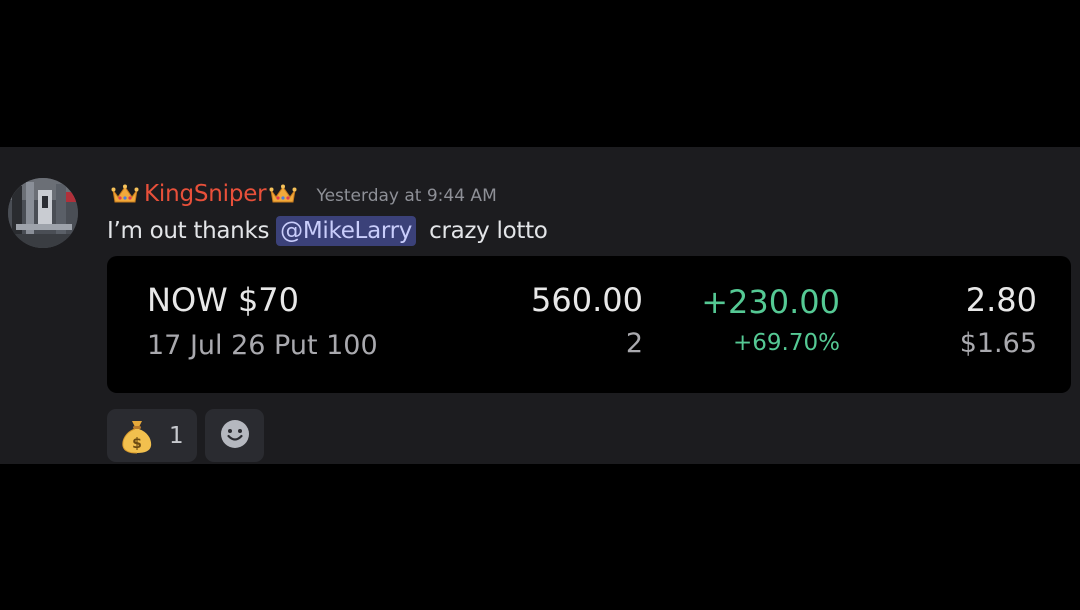  I want to click on user-mention: @MikeLarry, so click(346, 231).